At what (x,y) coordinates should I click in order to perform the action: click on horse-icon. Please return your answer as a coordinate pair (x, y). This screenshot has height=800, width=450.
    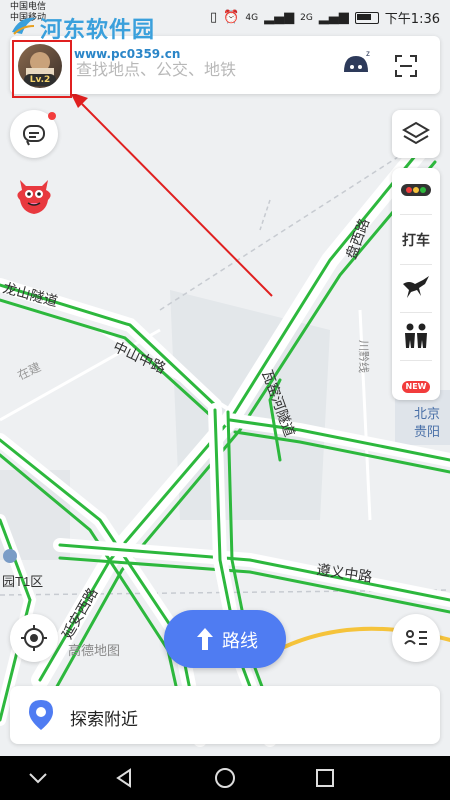
    Looking at the image, I should click on (416, 287).